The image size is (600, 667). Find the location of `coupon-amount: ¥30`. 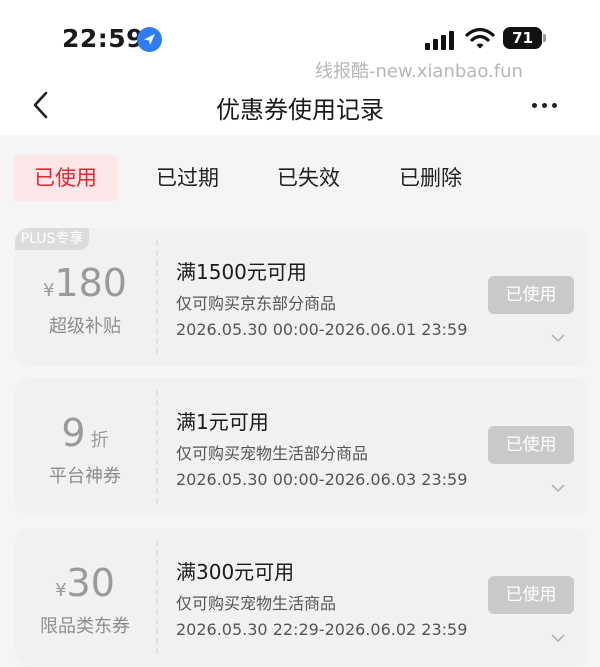

coupon-amount: ¥30 is located at coordinates (85, 583).